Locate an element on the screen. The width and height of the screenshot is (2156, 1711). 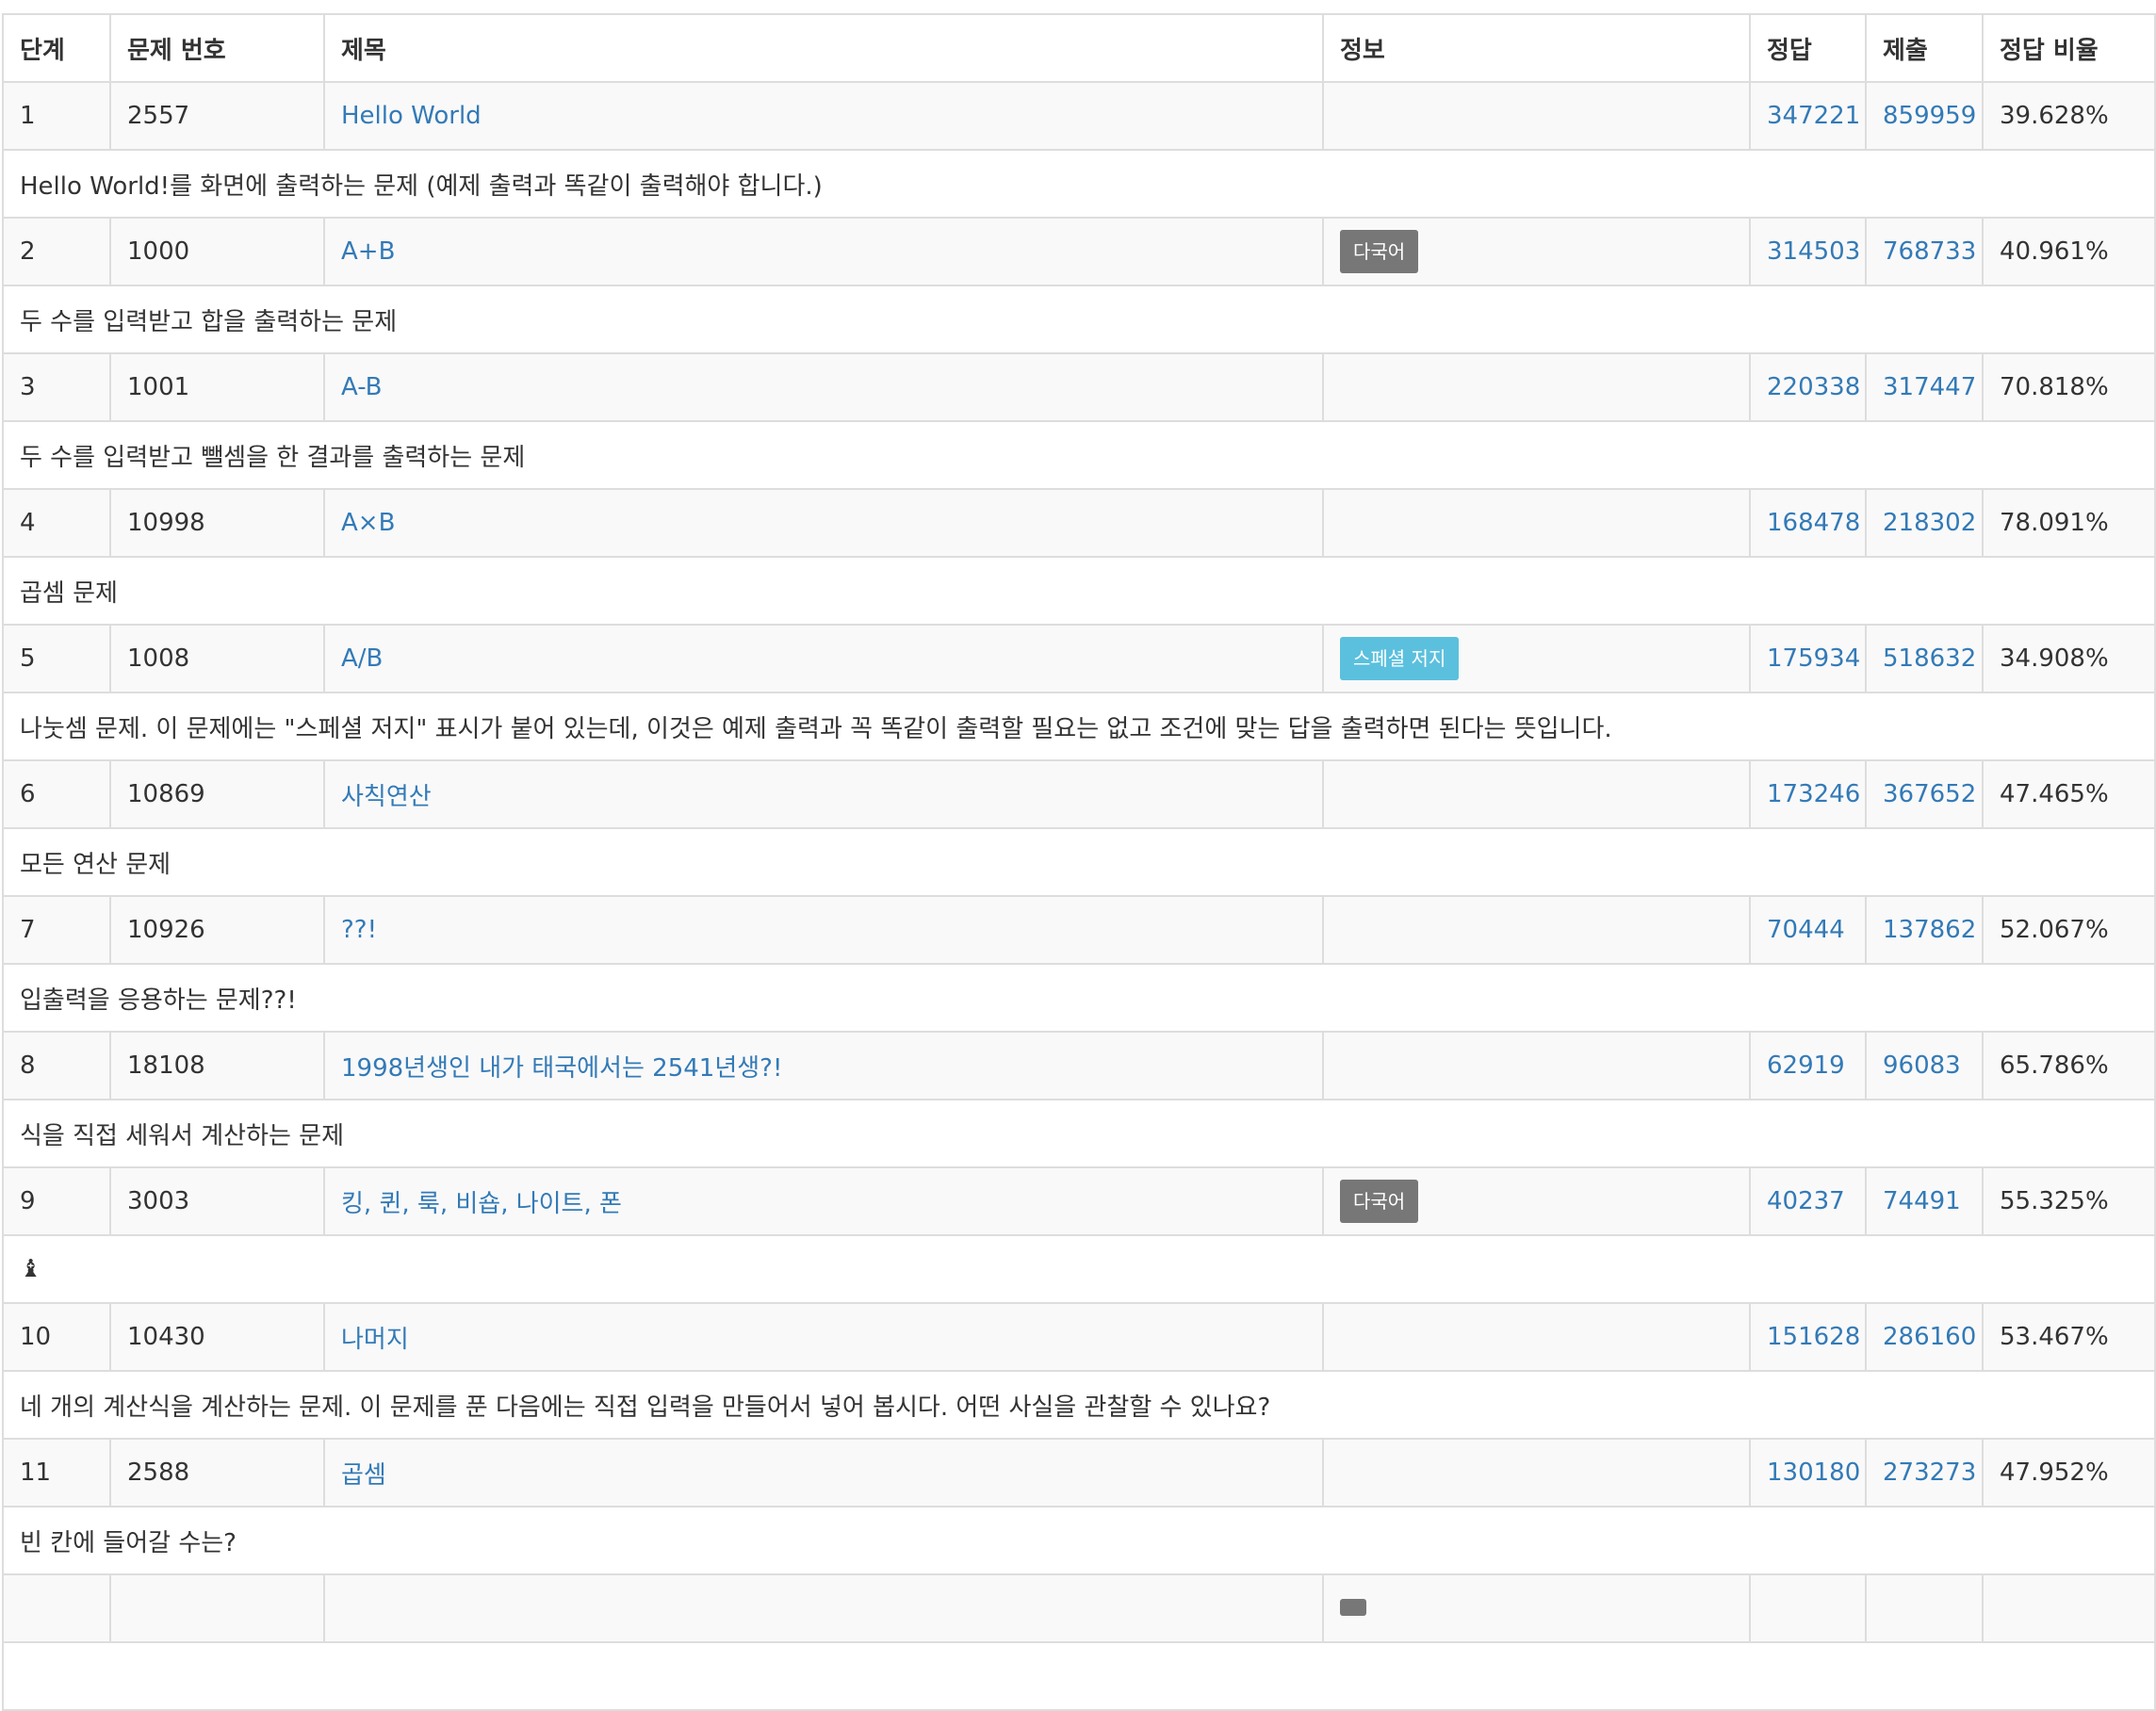
problem-title-link: A-B is located at coordinates (362, 387).